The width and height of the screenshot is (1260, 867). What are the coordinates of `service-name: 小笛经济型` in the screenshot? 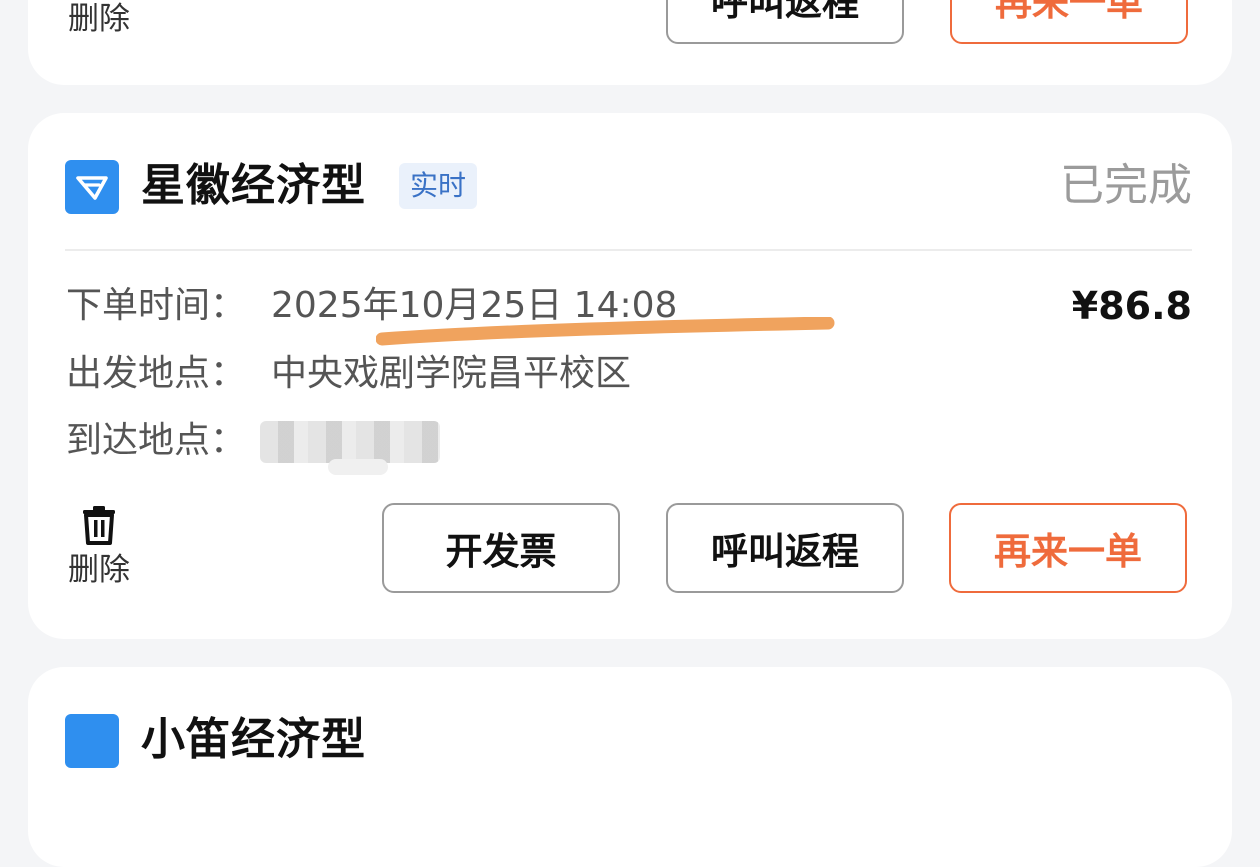 It's located at (253, 739).